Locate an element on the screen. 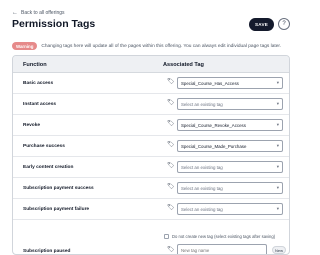  tag-select-value: Special_Course_Revoke_Access is located at coordinates (213, 125).